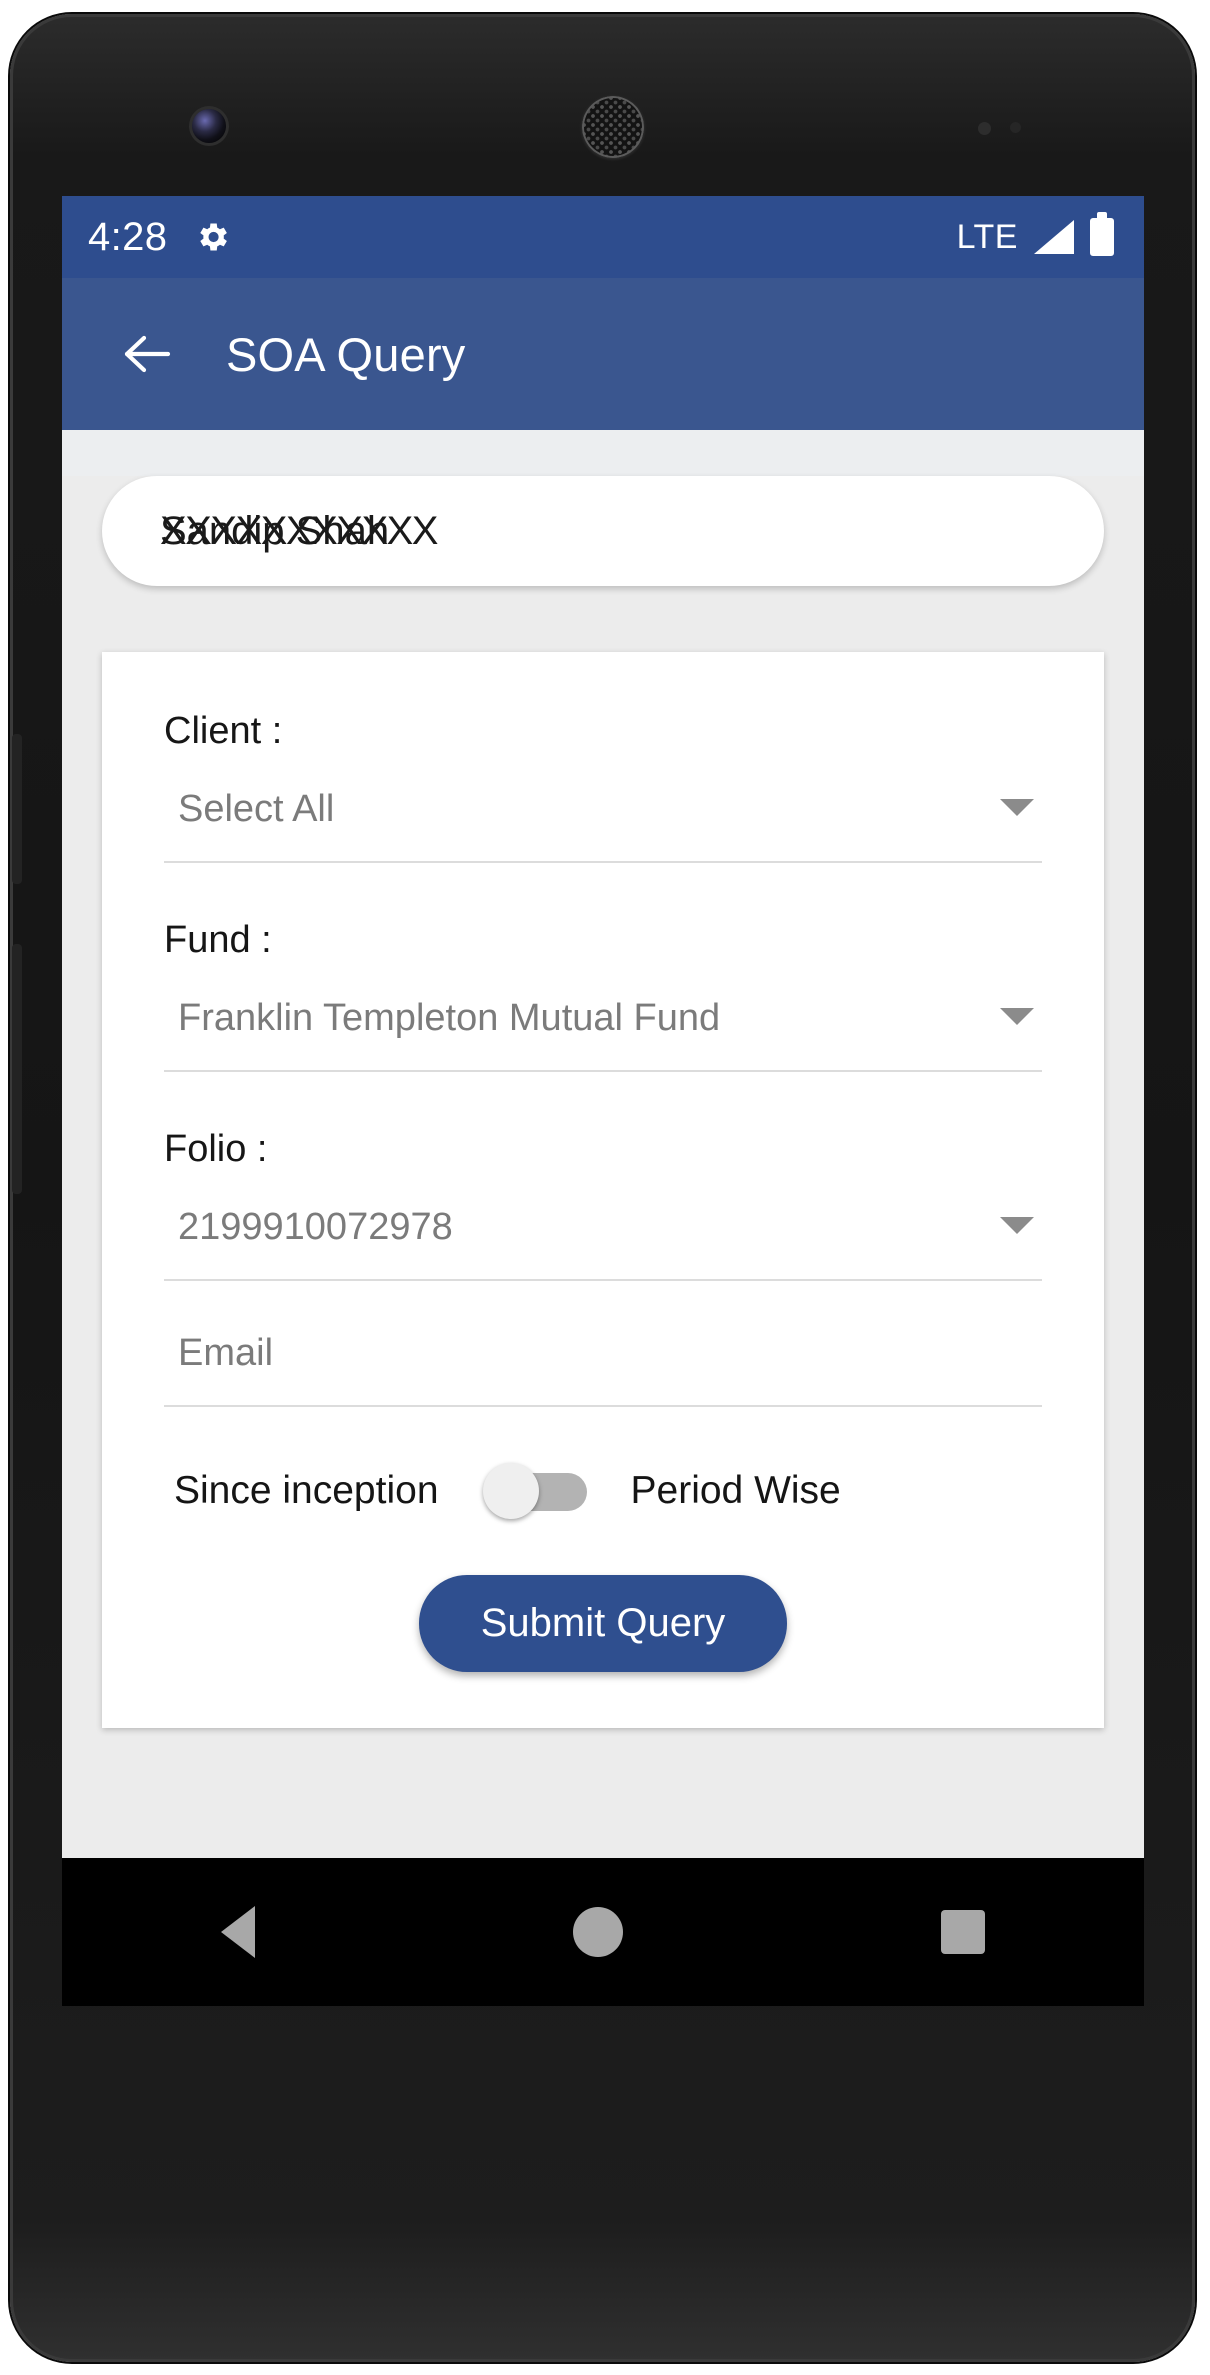 The width and height of the screenshot is (1210, 2375). Describe the element at coordinates (346, 354) in the screenshot. I see `page-title: SOA Query` at that location.